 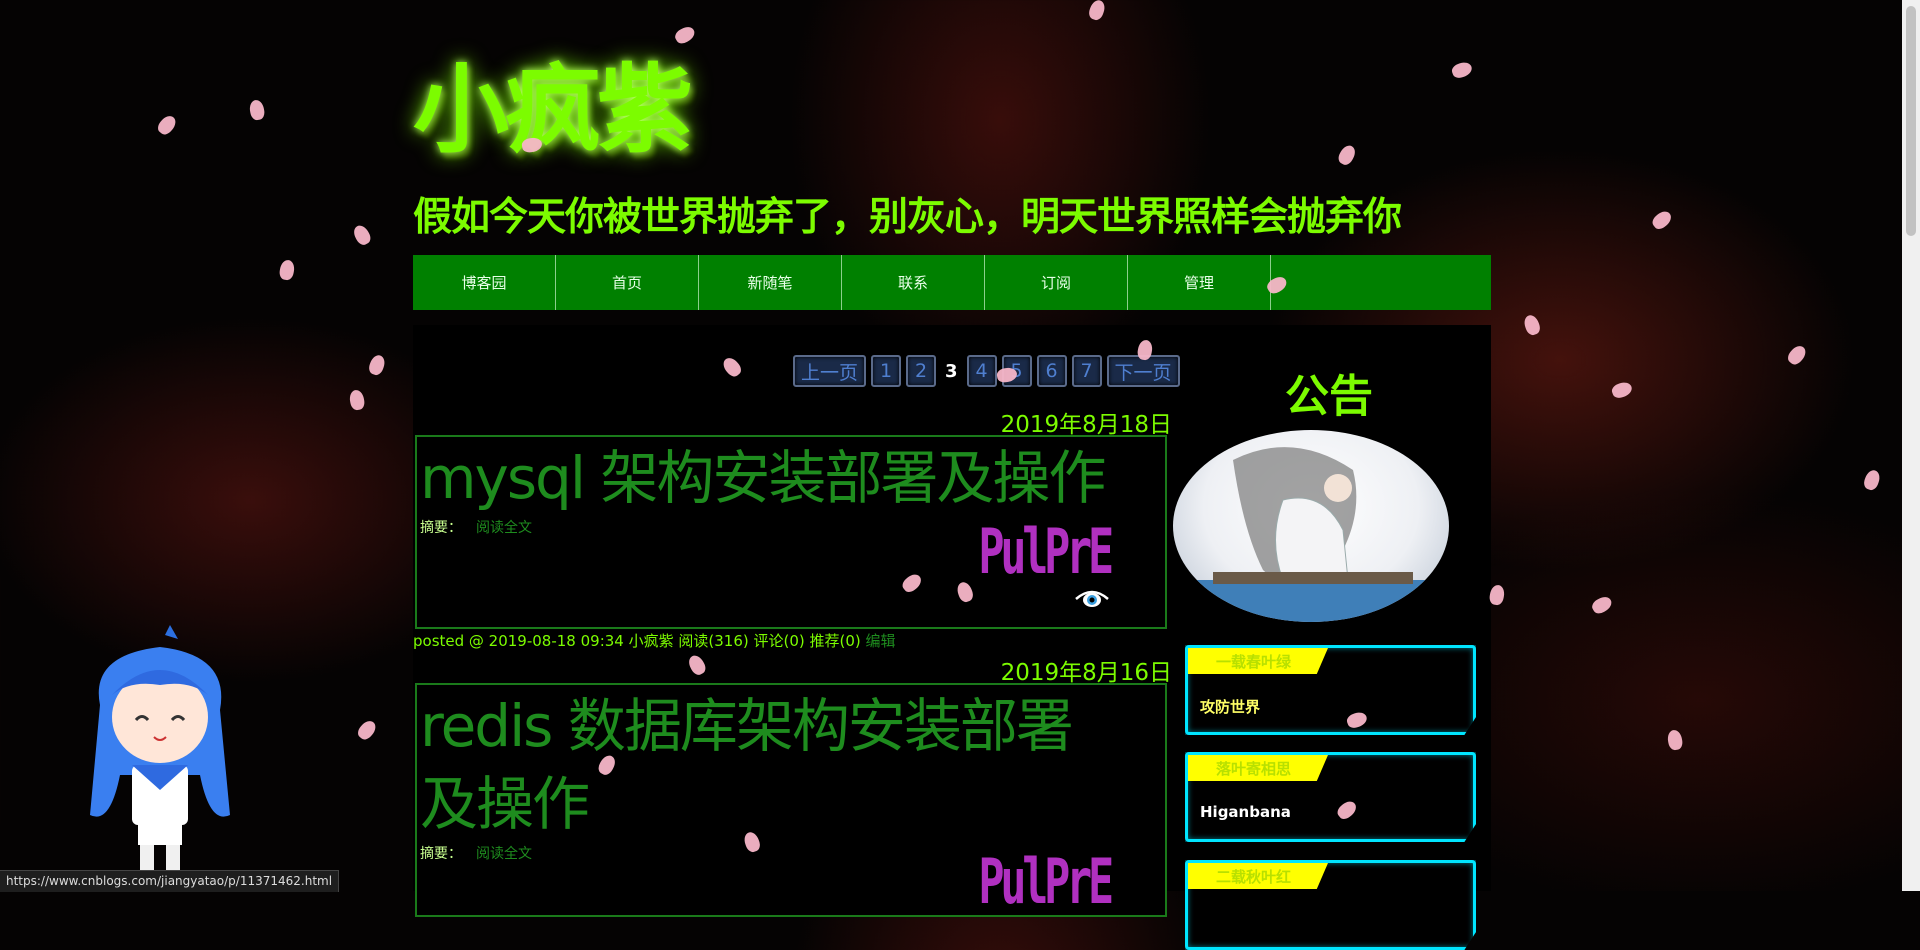 I want to click on scrollbar-thumb, so click(x=1911, y=121).